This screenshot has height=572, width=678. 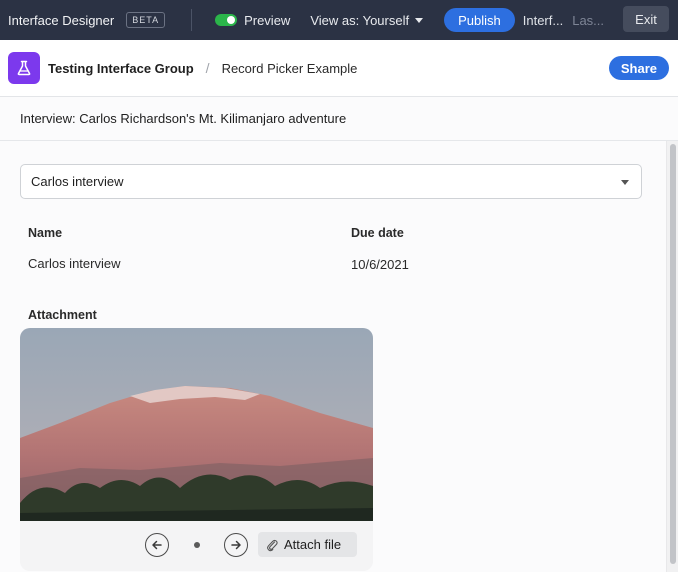 I want to click on view-as-dropdown: View as: Yourself, so click(x=367, y=20).